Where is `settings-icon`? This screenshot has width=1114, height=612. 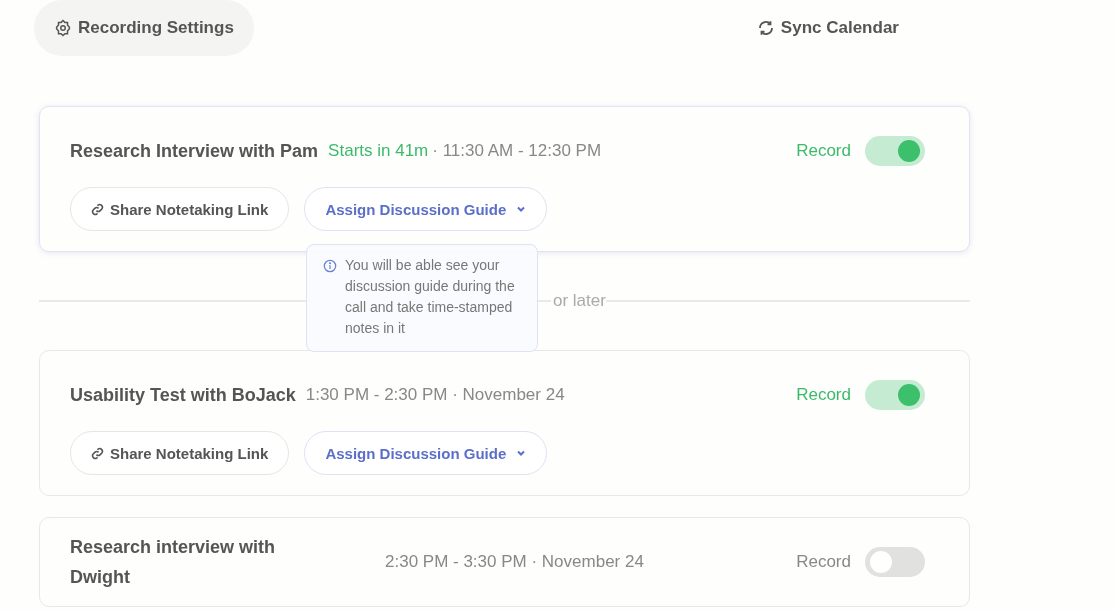
settings-icon is located at coordinates (63, 28).